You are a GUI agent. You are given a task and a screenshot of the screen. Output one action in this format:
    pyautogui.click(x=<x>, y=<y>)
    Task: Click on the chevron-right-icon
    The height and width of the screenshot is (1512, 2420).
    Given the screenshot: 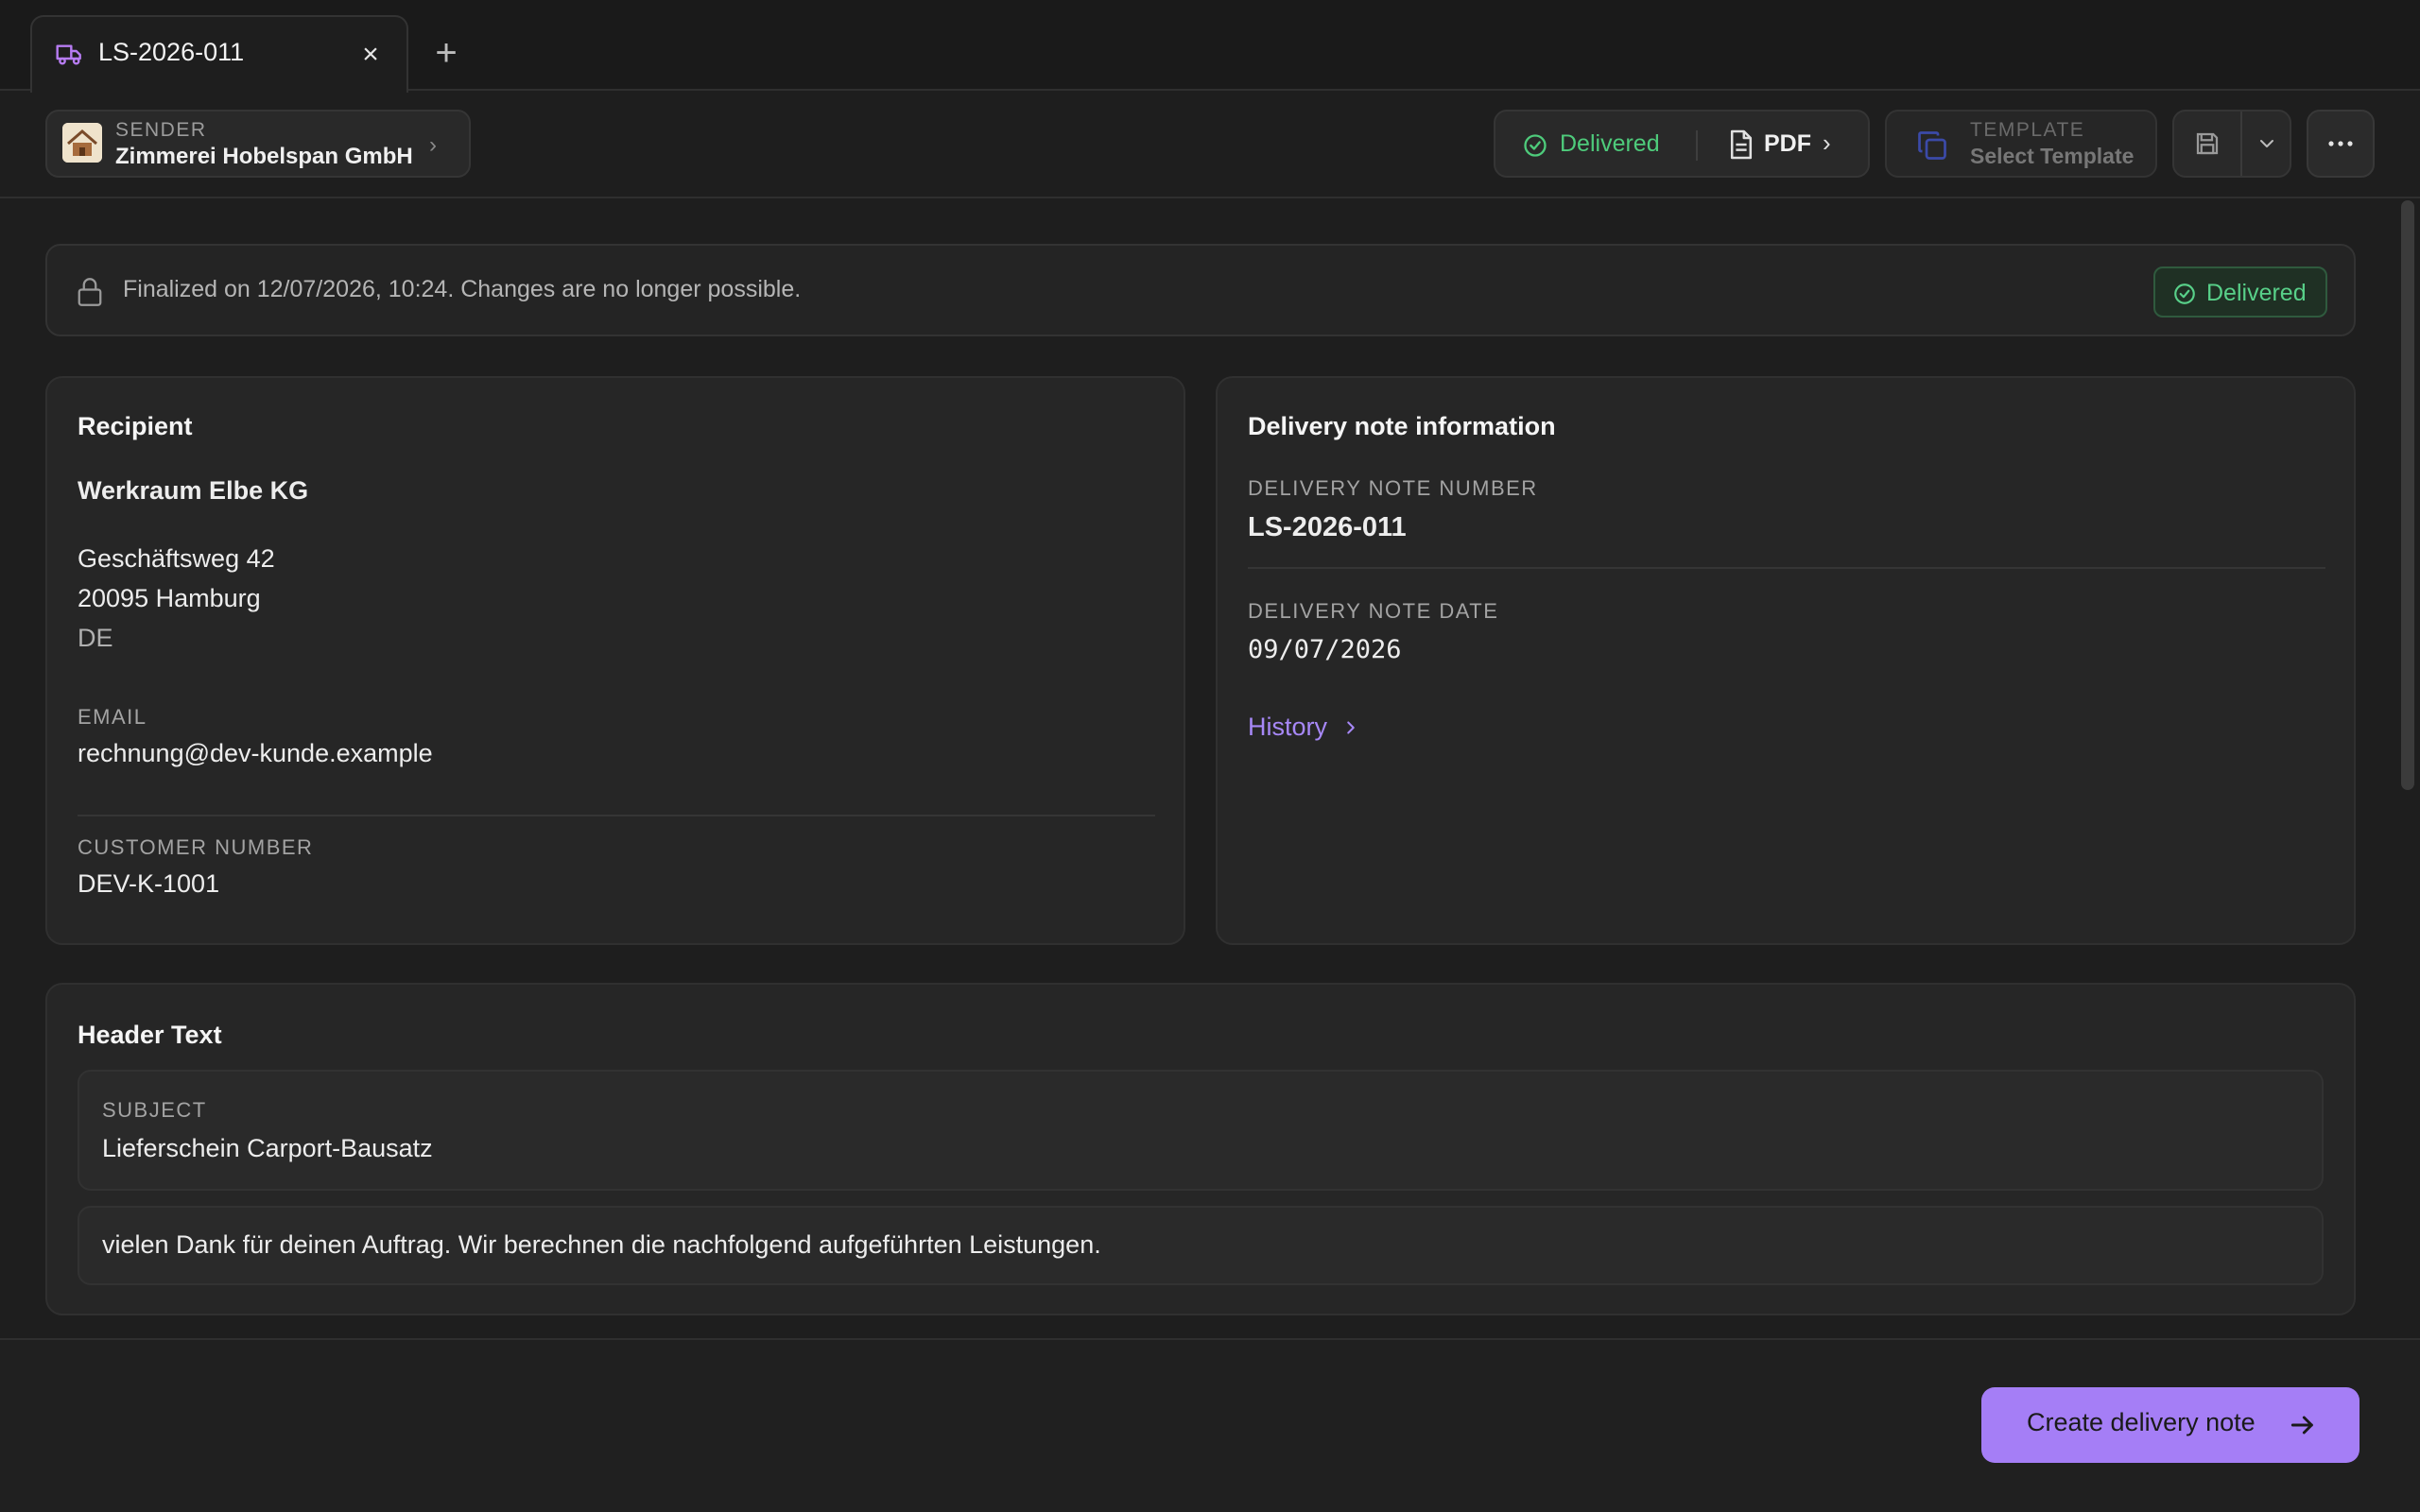 What is the action you would take?
    pyautogui.click(x=1351, y=727)
    